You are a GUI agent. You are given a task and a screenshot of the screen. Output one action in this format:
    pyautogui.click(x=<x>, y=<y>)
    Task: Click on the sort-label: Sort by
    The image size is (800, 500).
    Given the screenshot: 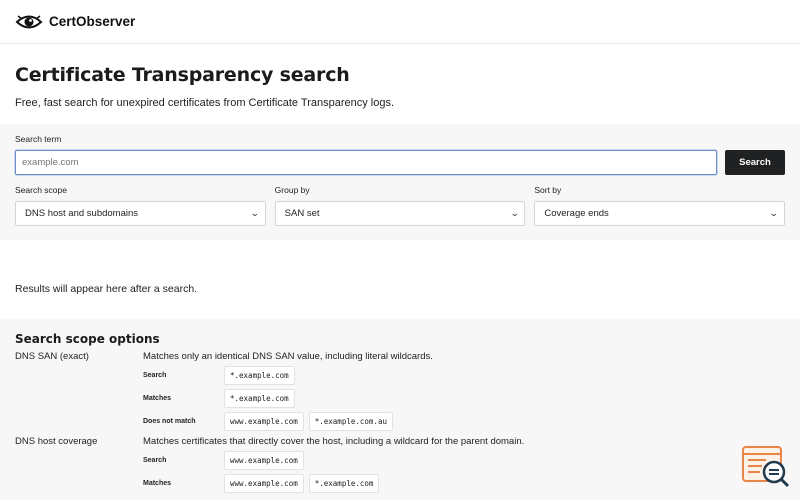 What is the action you would take?
    pyautogui.click(x=548, y=190)
    